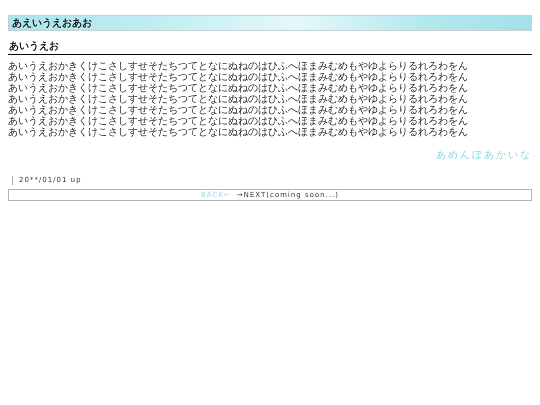  I want to click on section-heading: あいうえお, so click(270, 47).